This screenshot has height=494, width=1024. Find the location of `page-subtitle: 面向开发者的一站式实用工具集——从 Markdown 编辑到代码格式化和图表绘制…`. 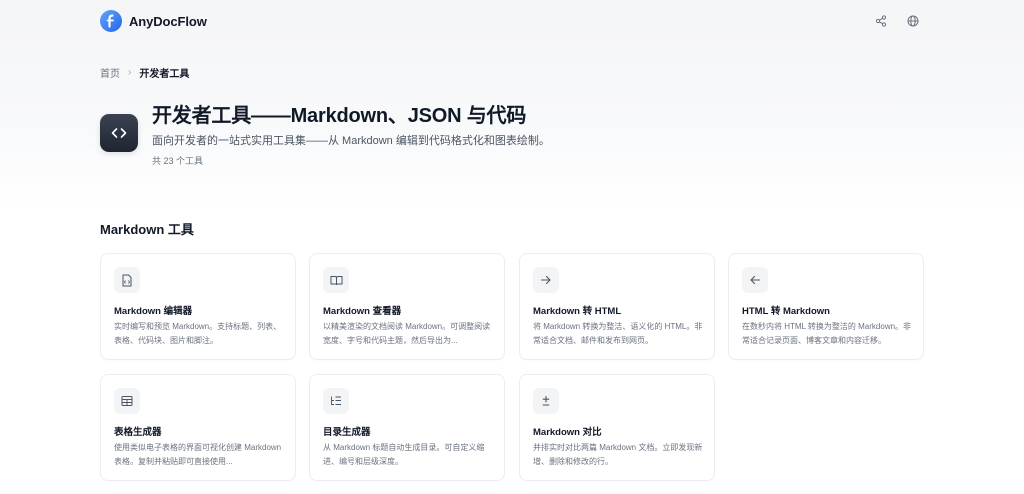

page-subtitle: 面向开发者的一站式实用工具集——从 Markdown 编辑到代码格式化和图表绘制… is located at coordinates (351, 141).